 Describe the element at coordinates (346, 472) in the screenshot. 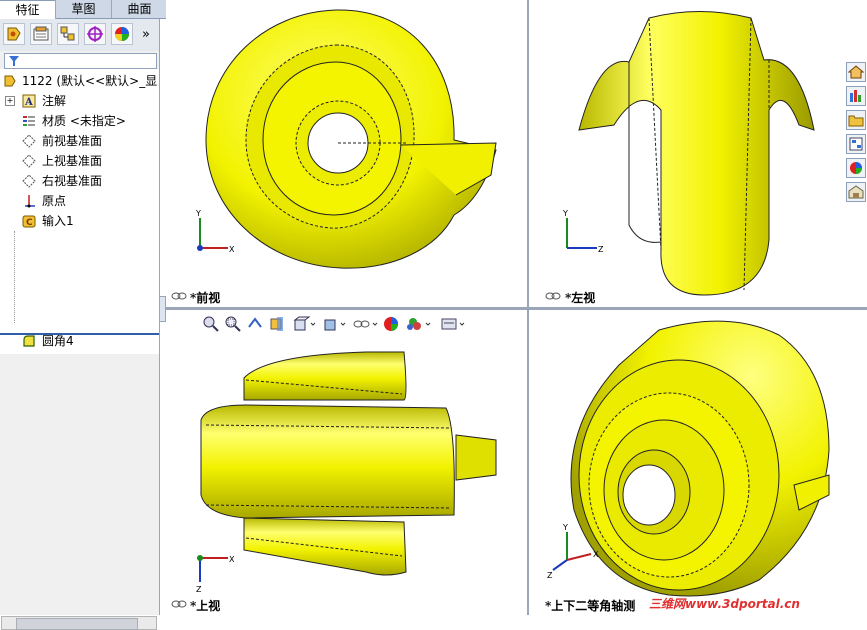

I see `top-view-model: X Z` at that location.